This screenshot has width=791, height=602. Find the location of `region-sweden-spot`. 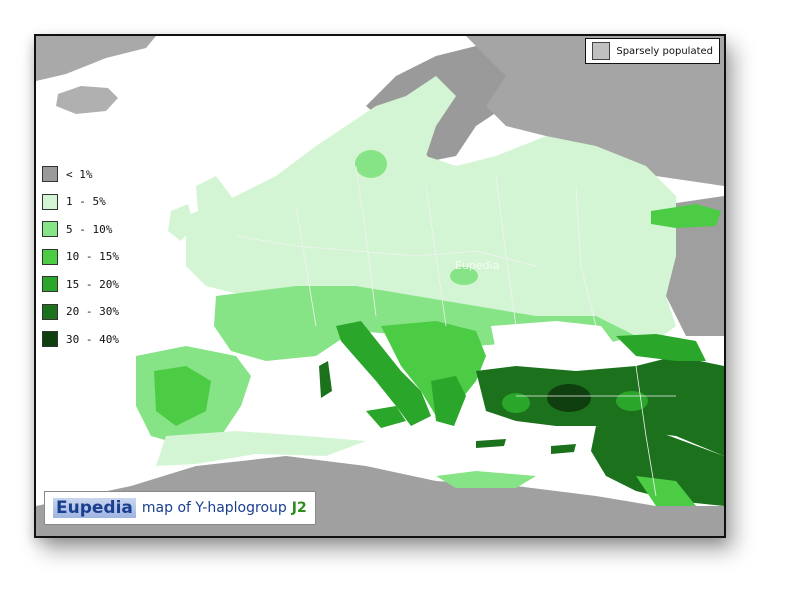

region-sweden-spot is located at coordinates (371, 164).